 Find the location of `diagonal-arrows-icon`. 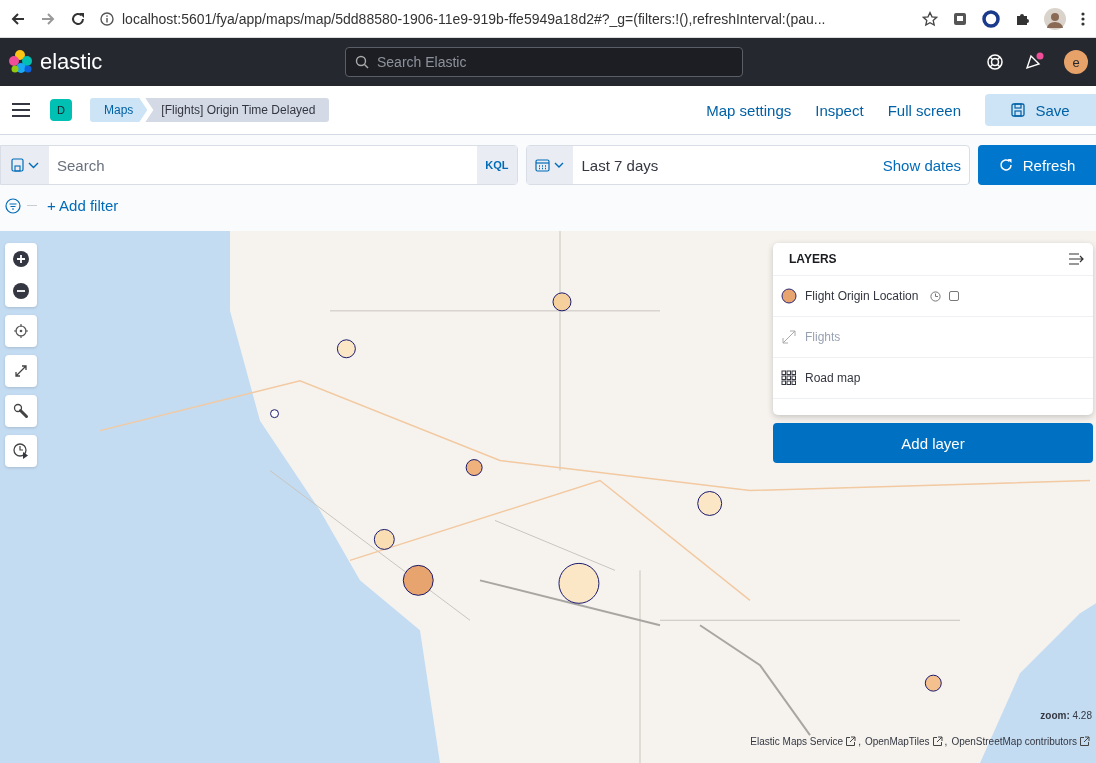

diagonal-arrows-icon is located at coordinates (789, 337).